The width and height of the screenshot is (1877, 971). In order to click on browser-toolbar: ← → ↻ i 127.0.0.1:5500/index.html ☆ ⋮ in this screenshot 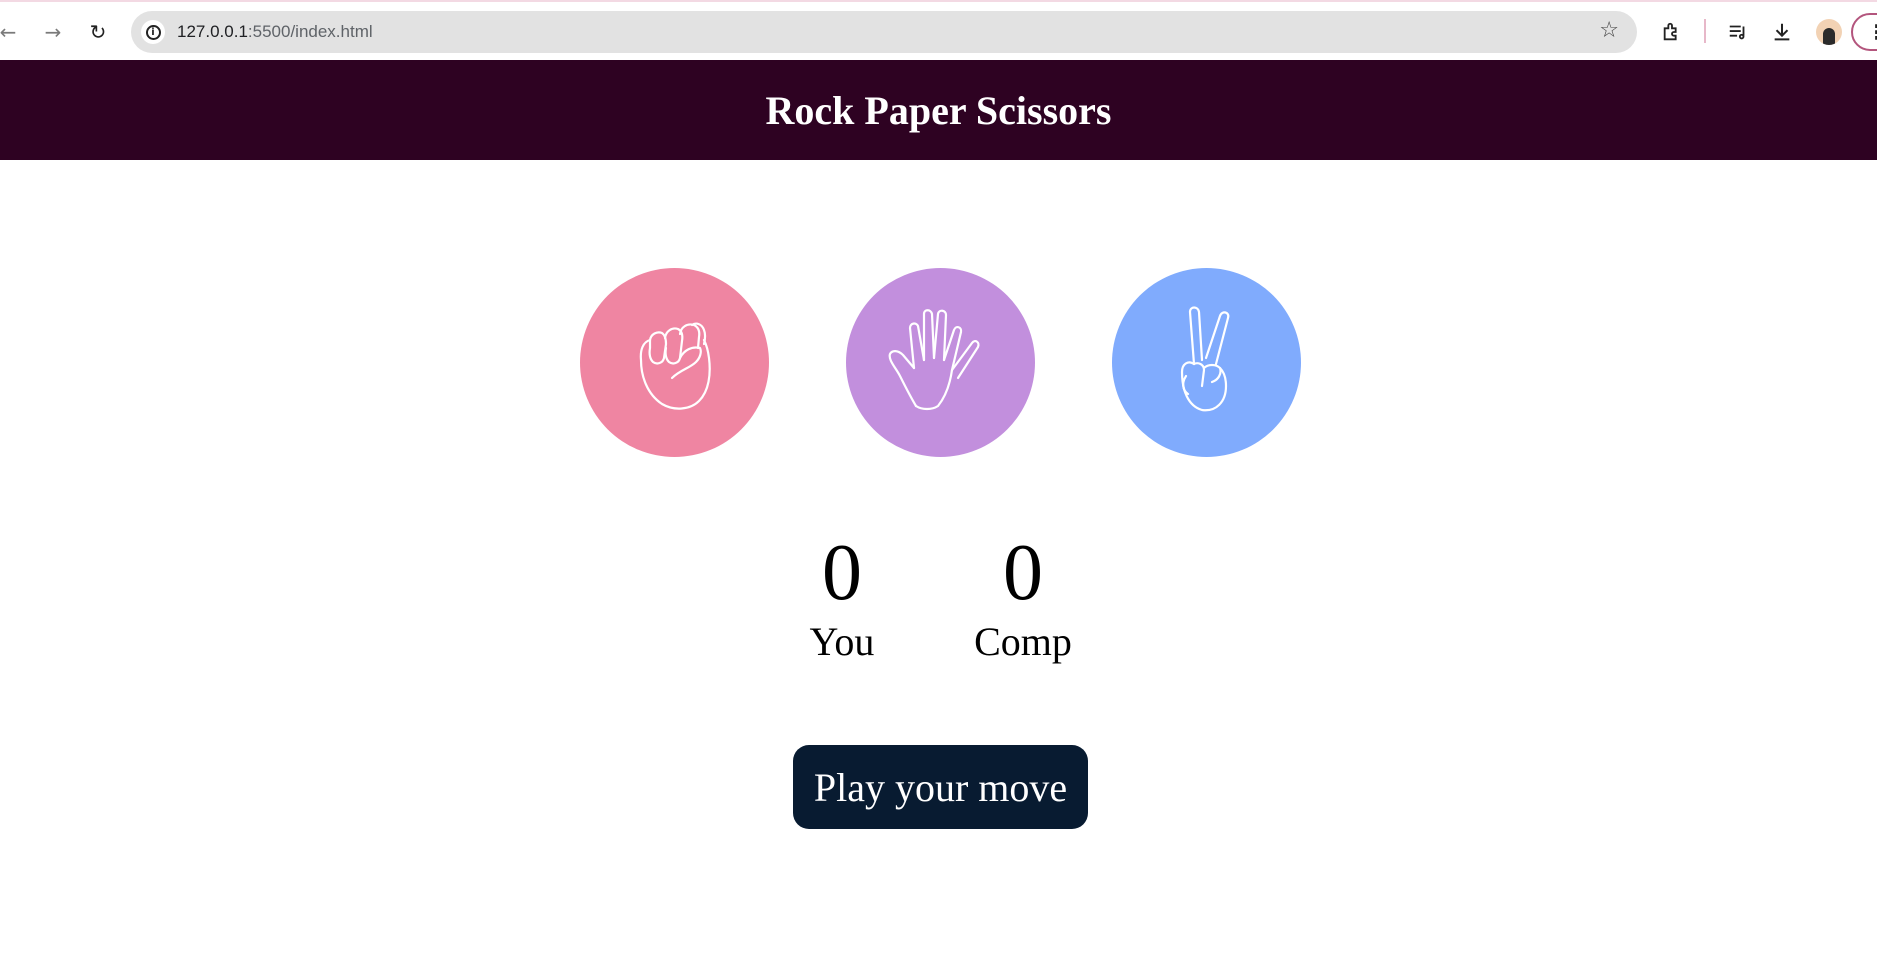, I will do `click(938, 30)`.